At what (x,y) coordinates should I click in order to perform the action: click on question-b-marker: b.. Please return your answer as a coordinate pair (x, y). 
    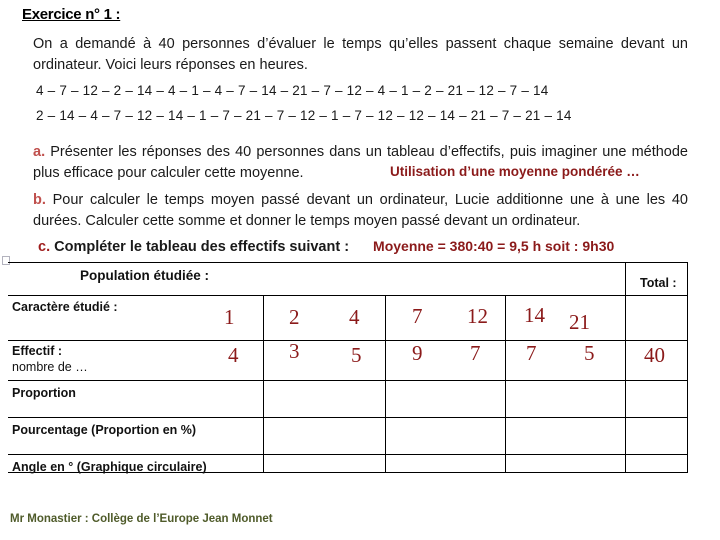
    Looking at the image, I should click on (39, 200).